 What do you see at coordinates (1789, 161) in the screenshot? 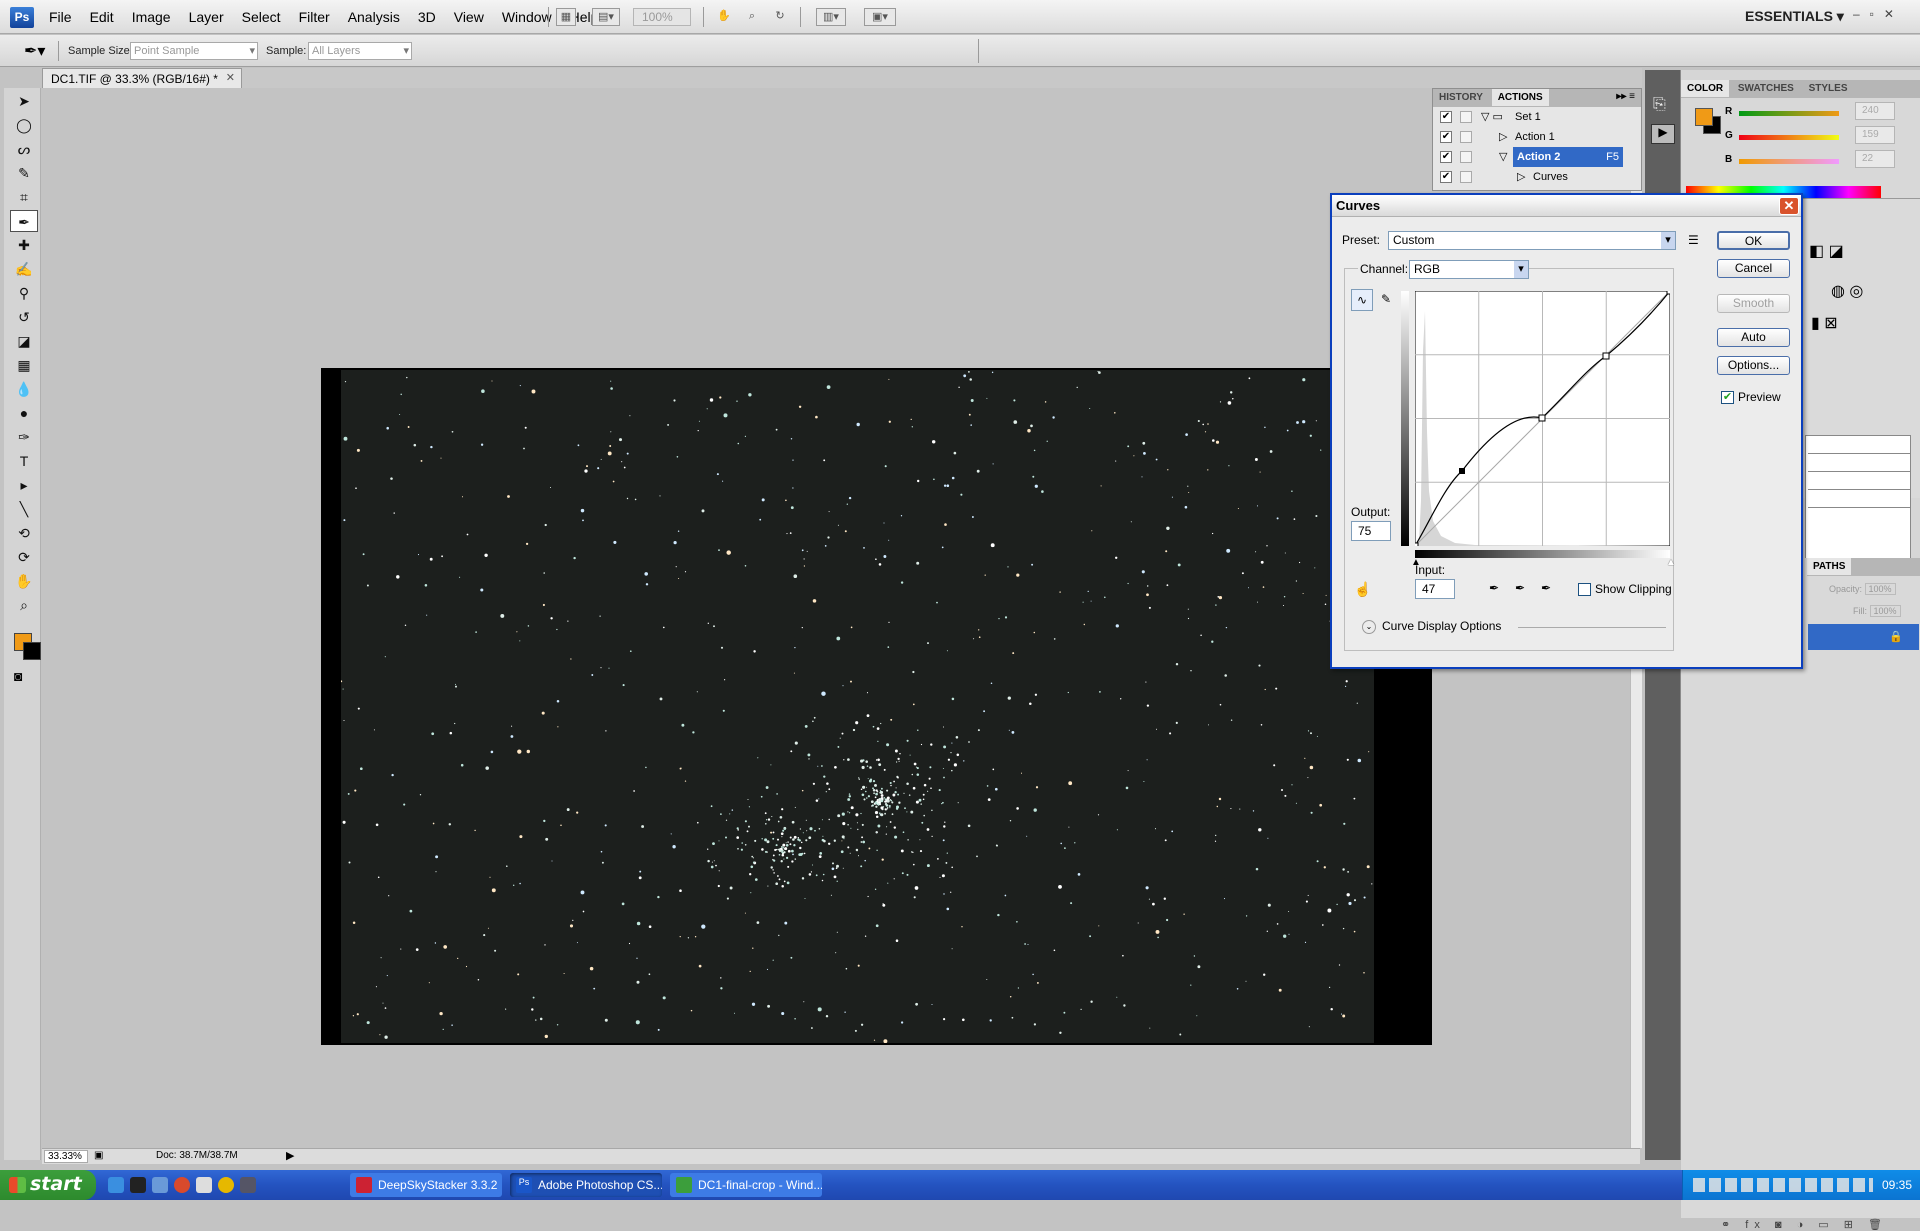
I see `blue-slider-track` at bounding box center [1789, 161].